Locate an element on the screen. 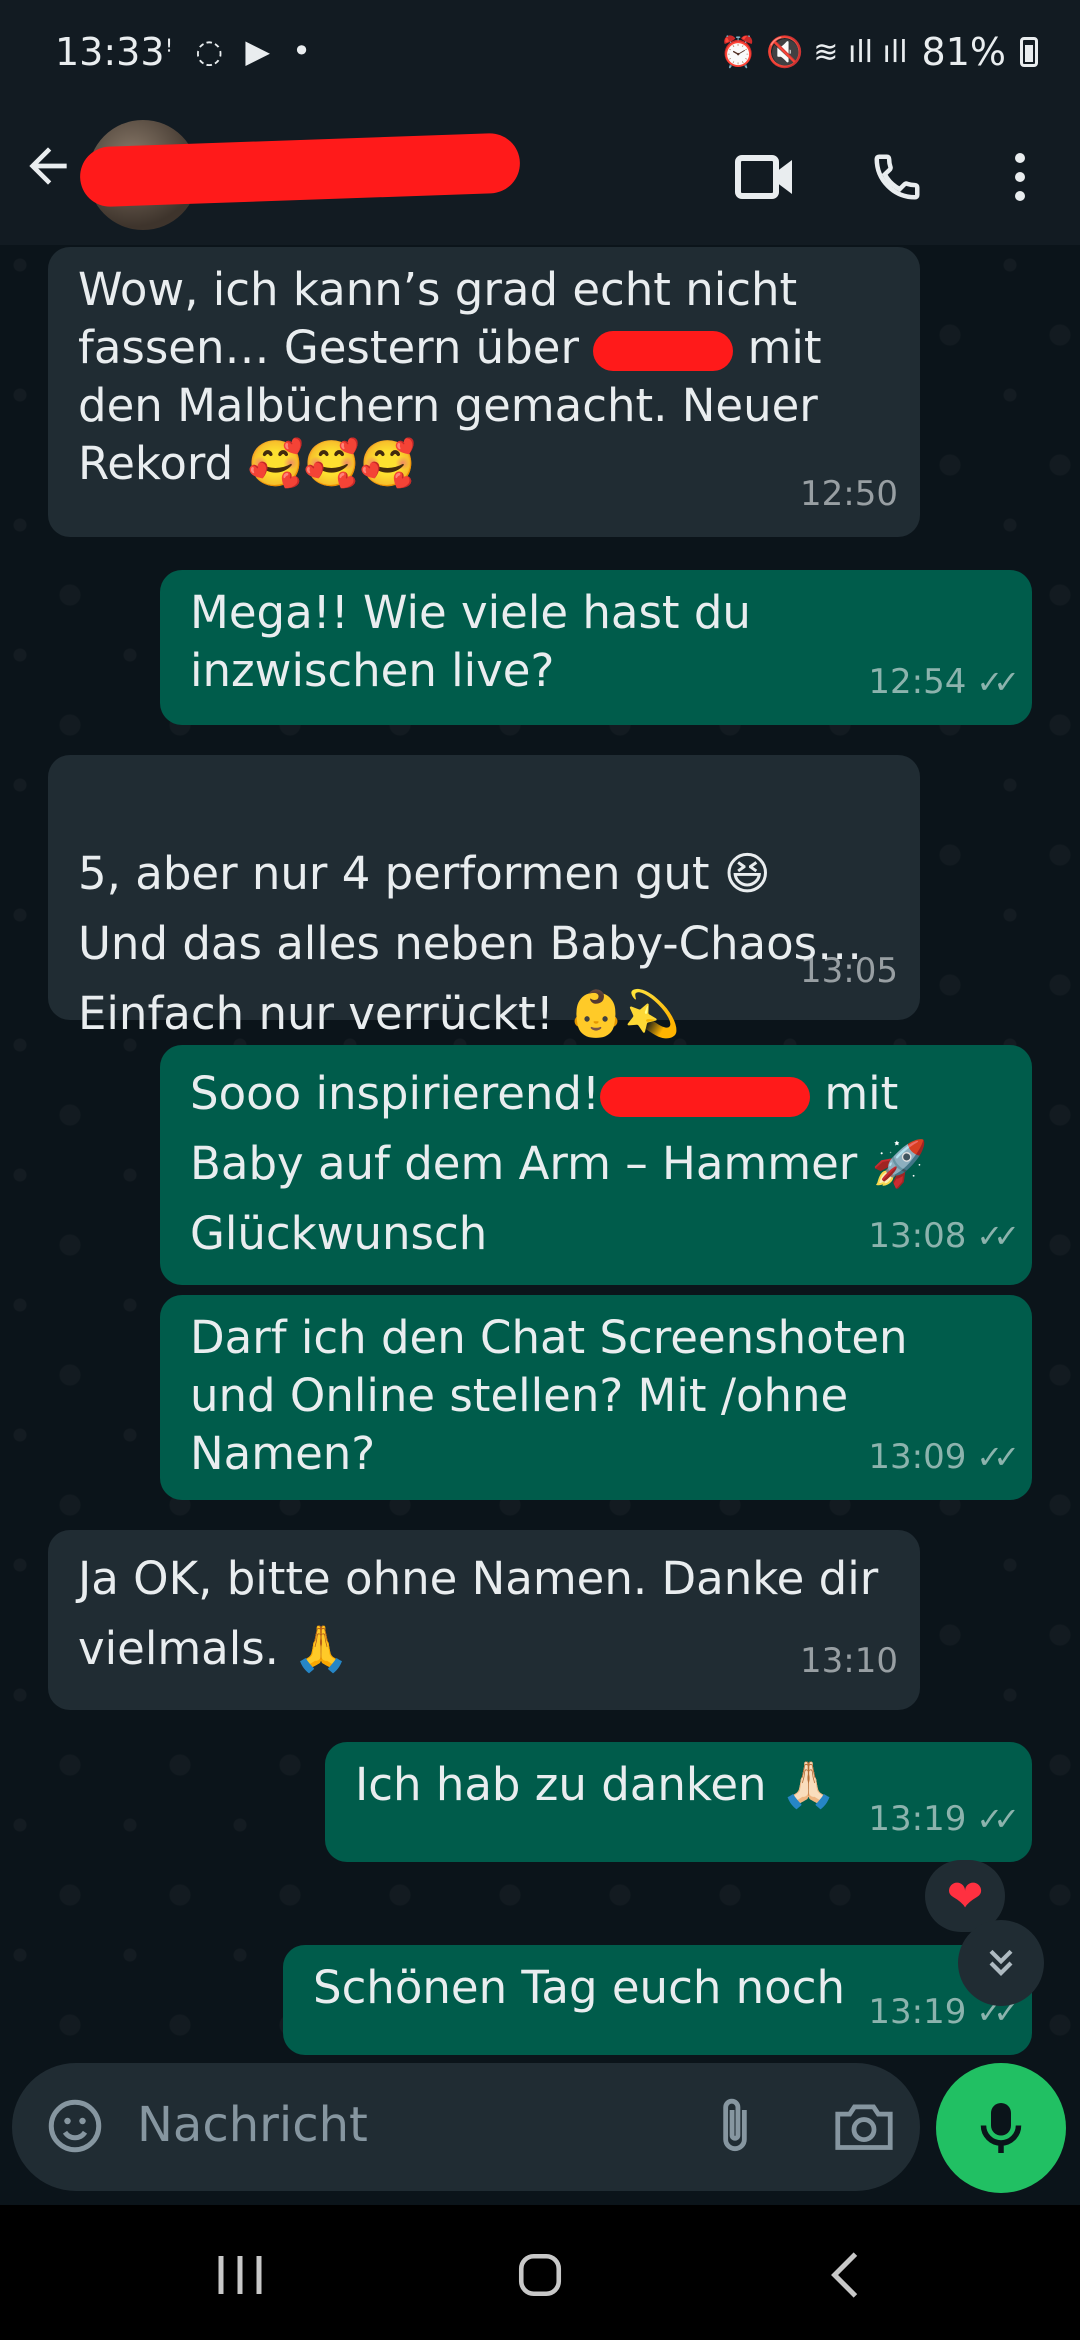 This screenshot has height=2340, width=1080. recent-apps-icon is located at coordinates (240, 2275).